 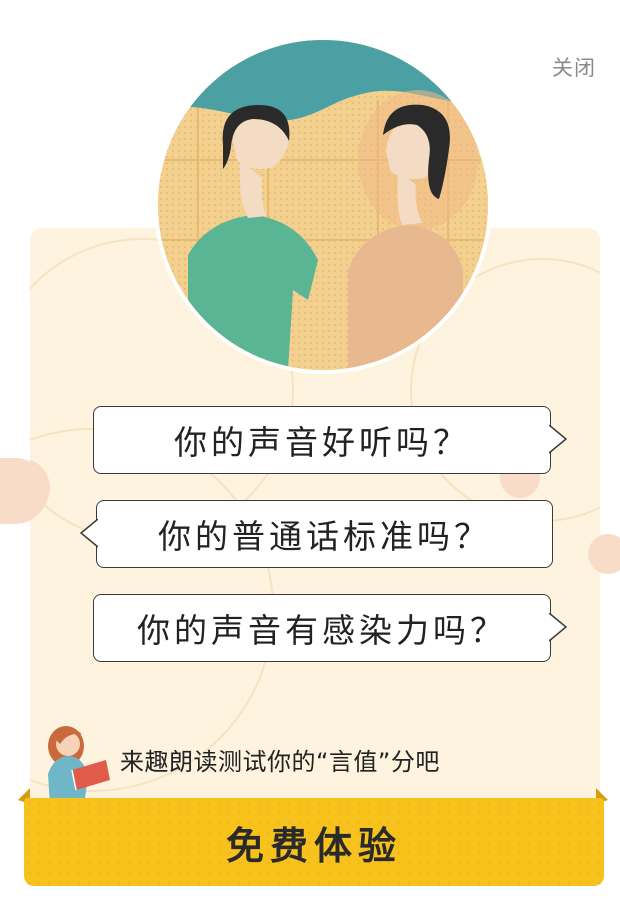 I want to click on question-bubble-1: 你的声音好听吗？, so click(x=330, y=440).